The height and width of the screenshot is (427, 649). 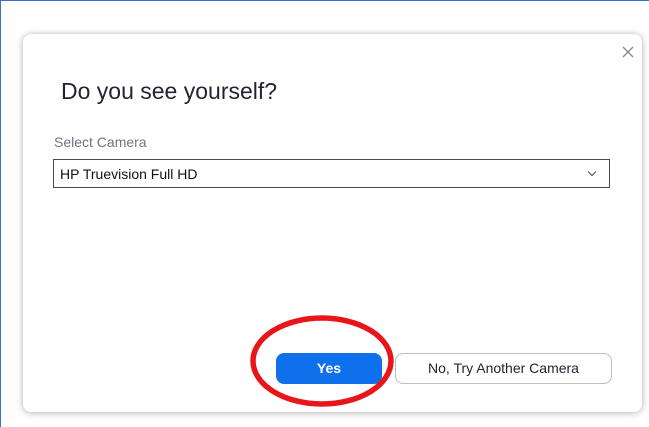 What do you see at coordinates (592, 173) in the screenshot?
I see `chevron-down-icon` at bounding box center [592, 173].